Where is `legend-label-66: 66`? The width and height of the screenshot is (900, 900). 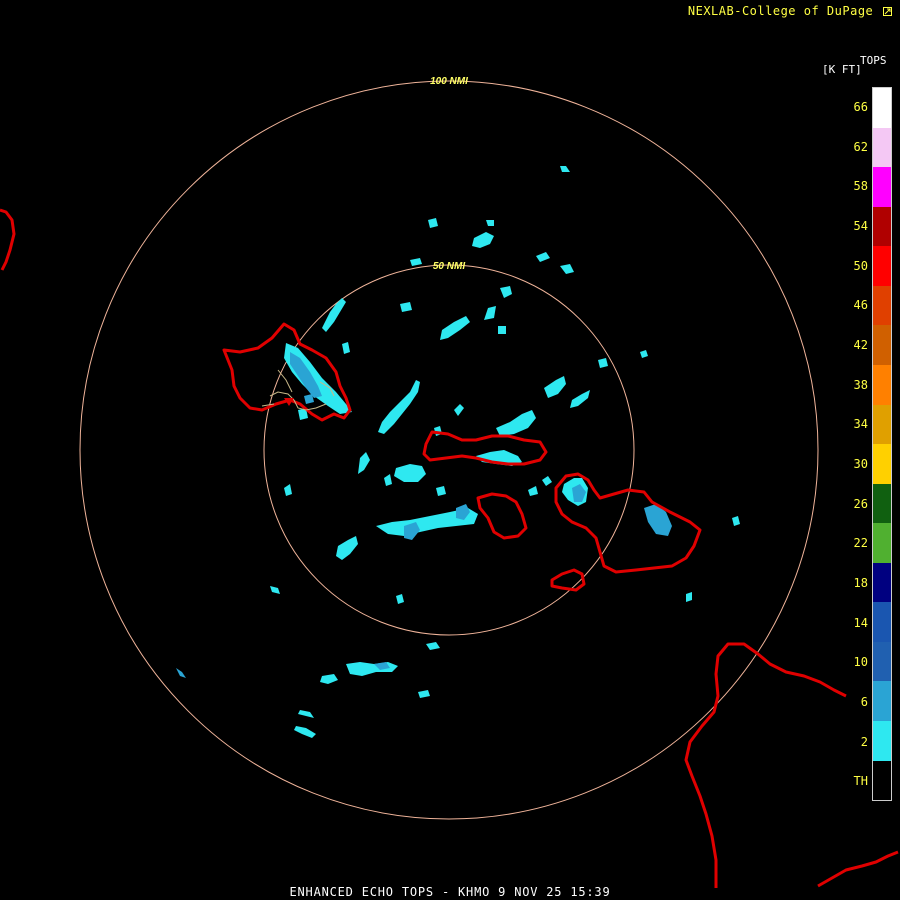 legend-label-66: 66 is located at coordinates (860, 106).